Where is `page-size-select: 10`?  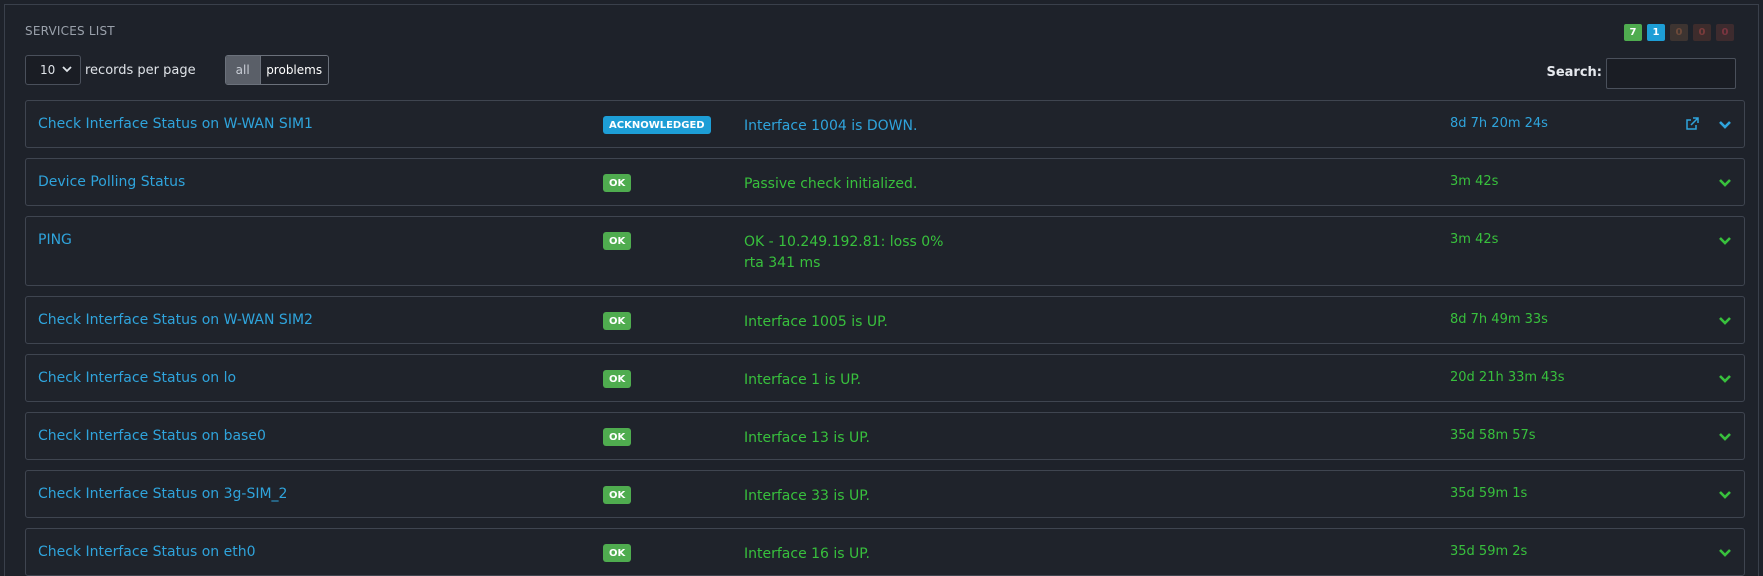
page-size-select: 10 is located at coordinates (53, 70).